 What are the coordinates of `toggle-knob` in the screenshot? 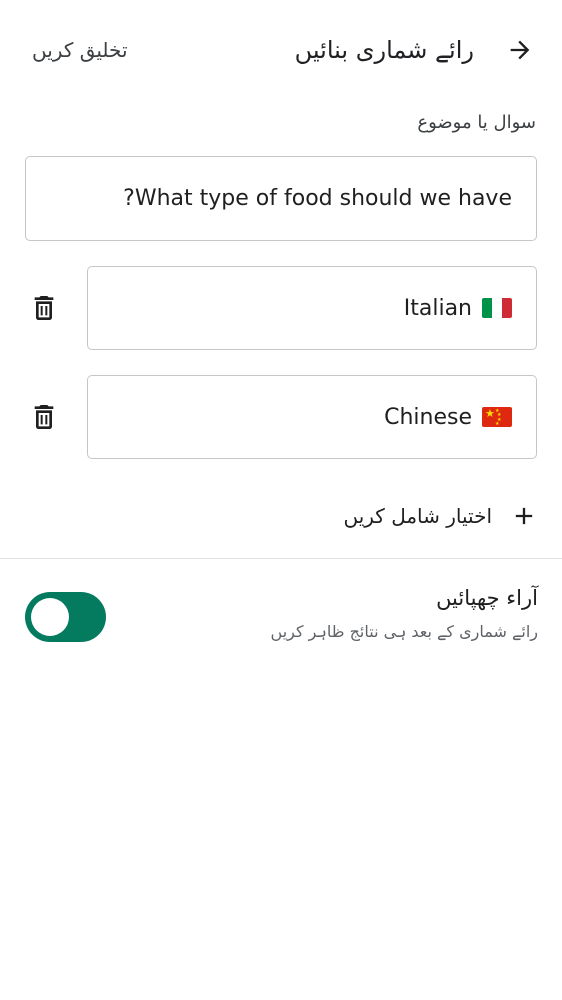 It's located at (50, 617).